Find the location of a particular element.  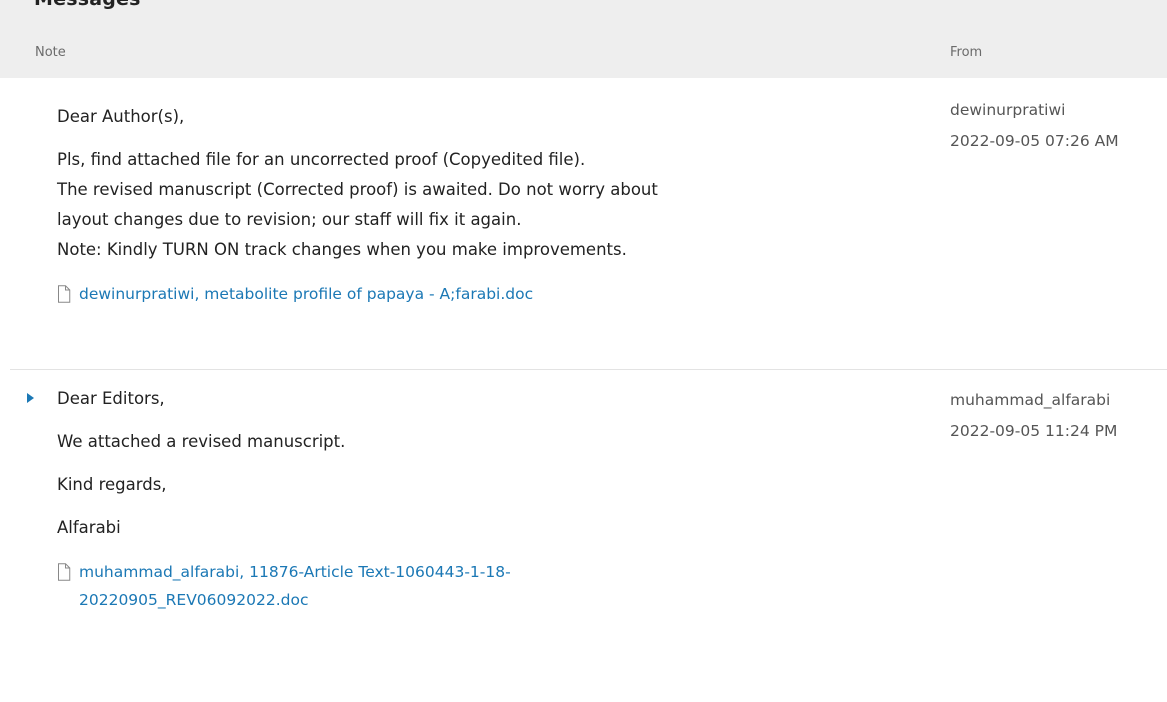

message-line: Kind regards, is located at coordinates (112, 484).